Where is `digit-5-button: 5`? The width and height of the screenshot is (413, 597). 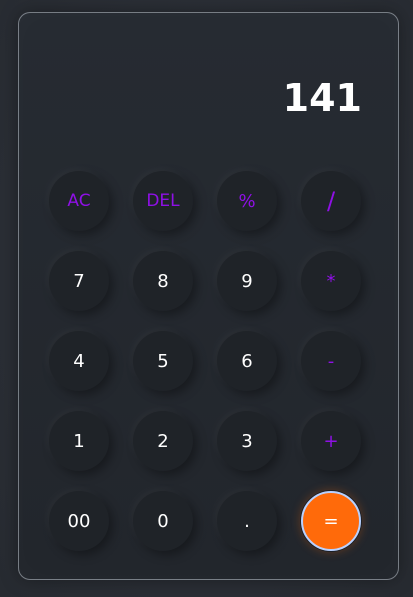
digit-5-button: 5 is located at coordinates (163, 361).